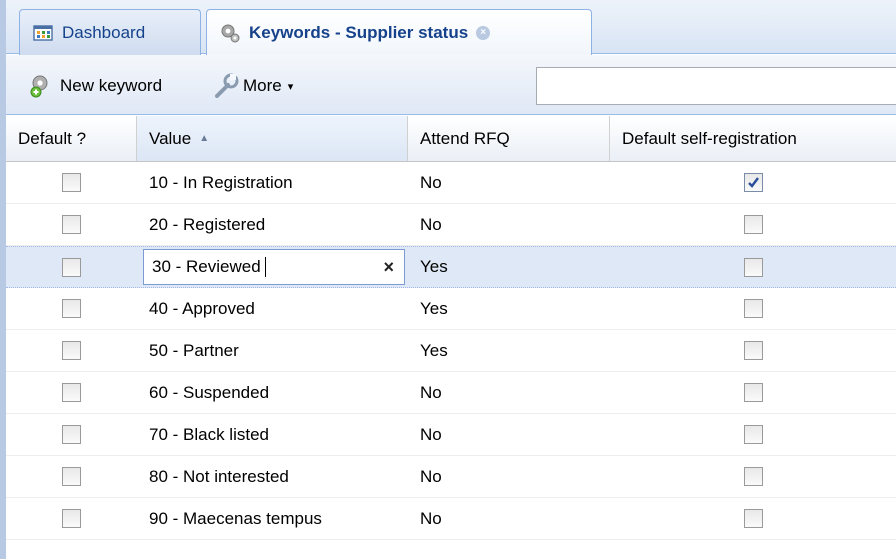 This screenshot has width=896, height=559. Describe the element at coordinates (235, 518) in the screenshot. I see `value-text: 90 - Maecenas tempus` at that location.